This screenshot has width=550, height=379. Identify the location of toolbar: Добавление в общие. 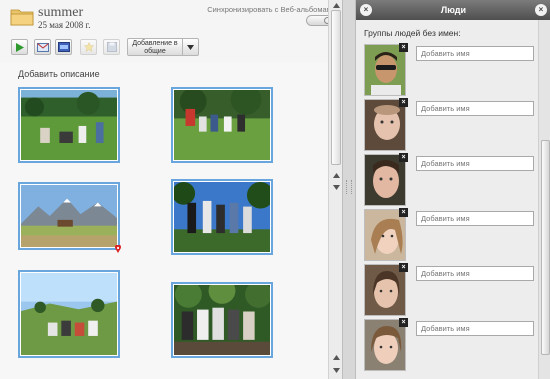
(171, 48).